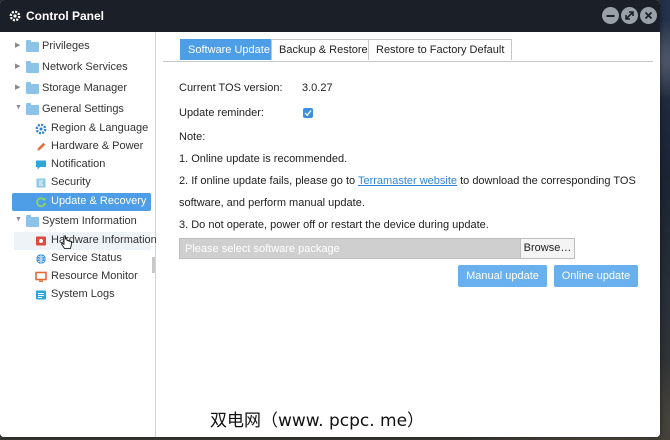 The width and height of the screenshot is (670, 440). I want to click on online-update-button: Online update, so click(596, 276).